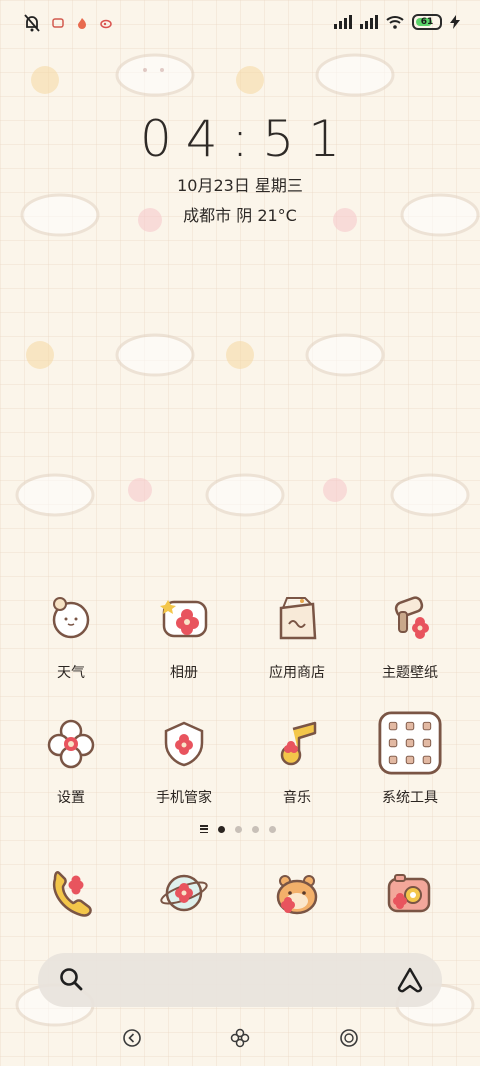 The image size is (480, 1066). What do you see at coordinates (82, 23) in the screenshot?
I see `flame-notification-icon` at bounding box center [82, 23].